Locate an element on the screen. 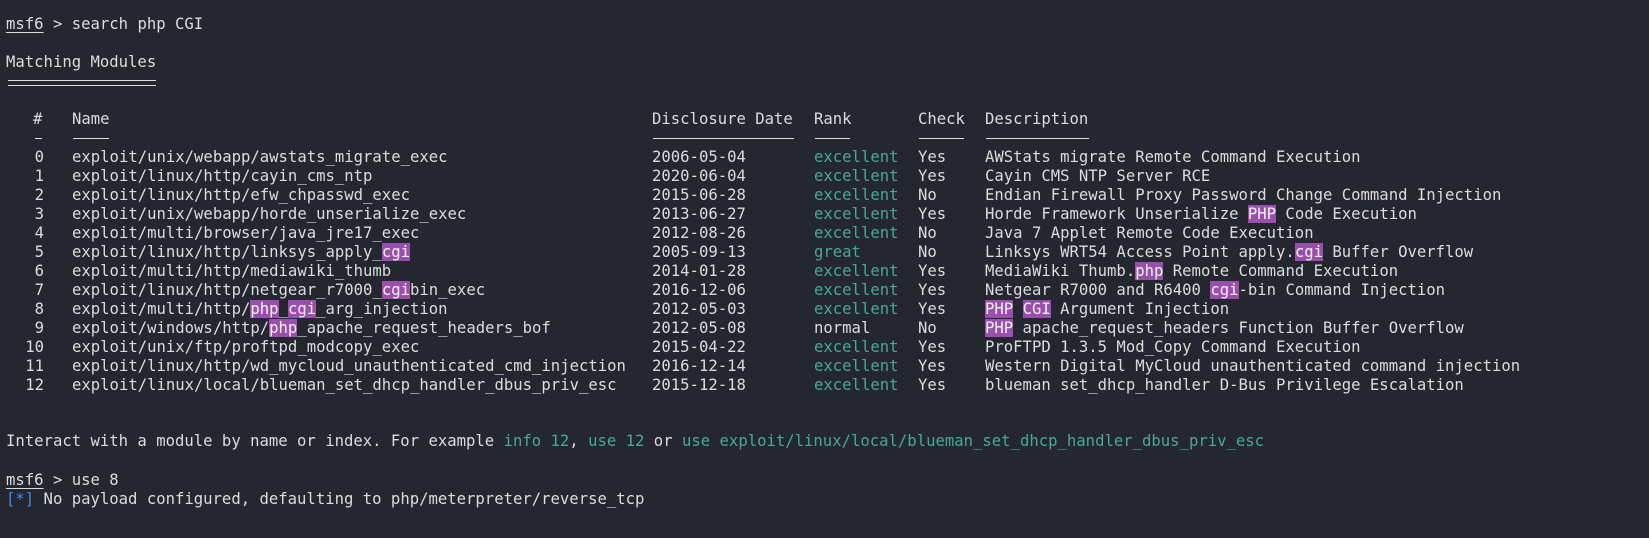 The image size is (1649, 538). search-match-highlight: CGI is located at coordinates (1036, 309).